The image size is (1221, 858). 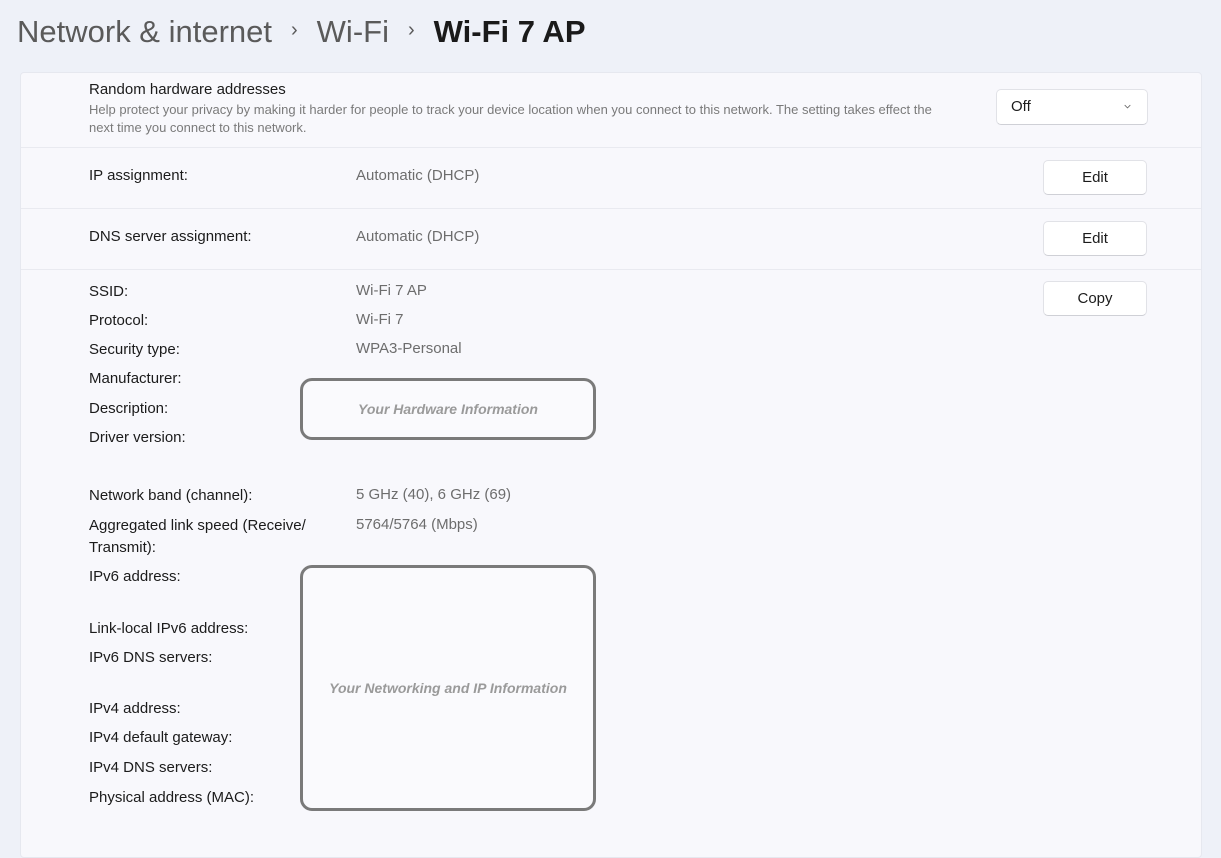 I want to click on link-speed-value: 5764/5764 (Mbps), so click(x=417, y=524).